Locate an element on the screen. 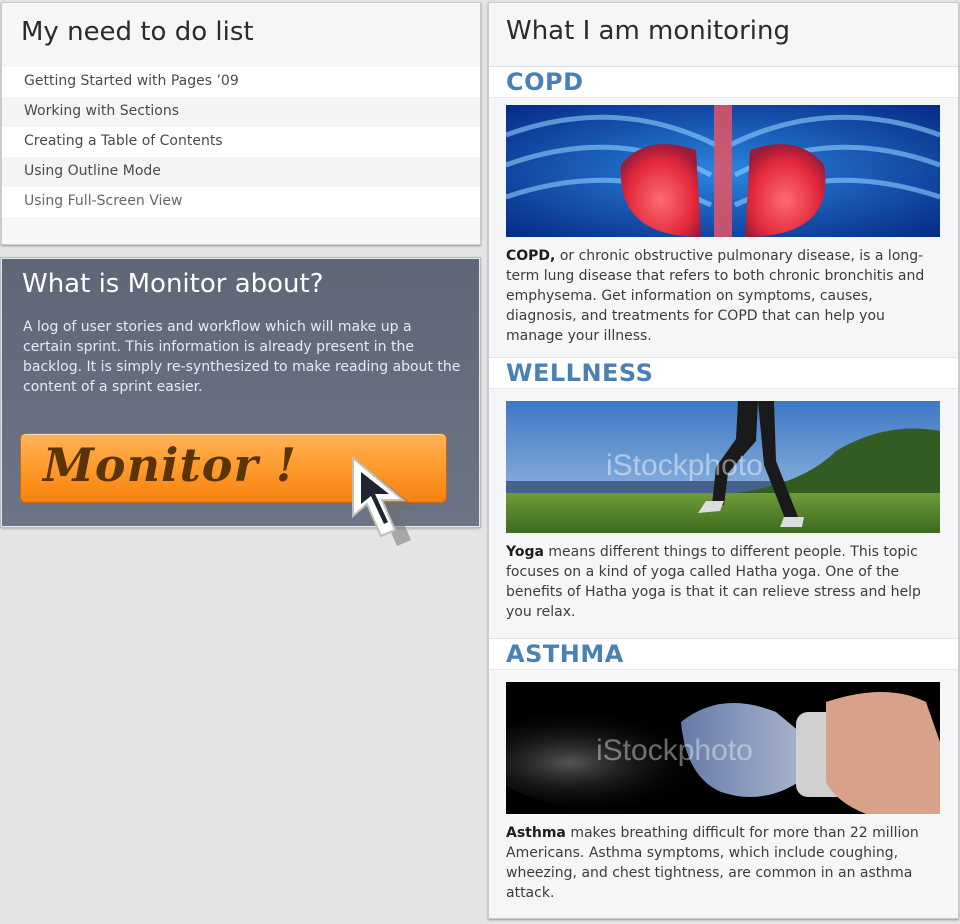 The width and height of the screenshot is (960, 924). lungs-image is located at coordinates (723, 171).